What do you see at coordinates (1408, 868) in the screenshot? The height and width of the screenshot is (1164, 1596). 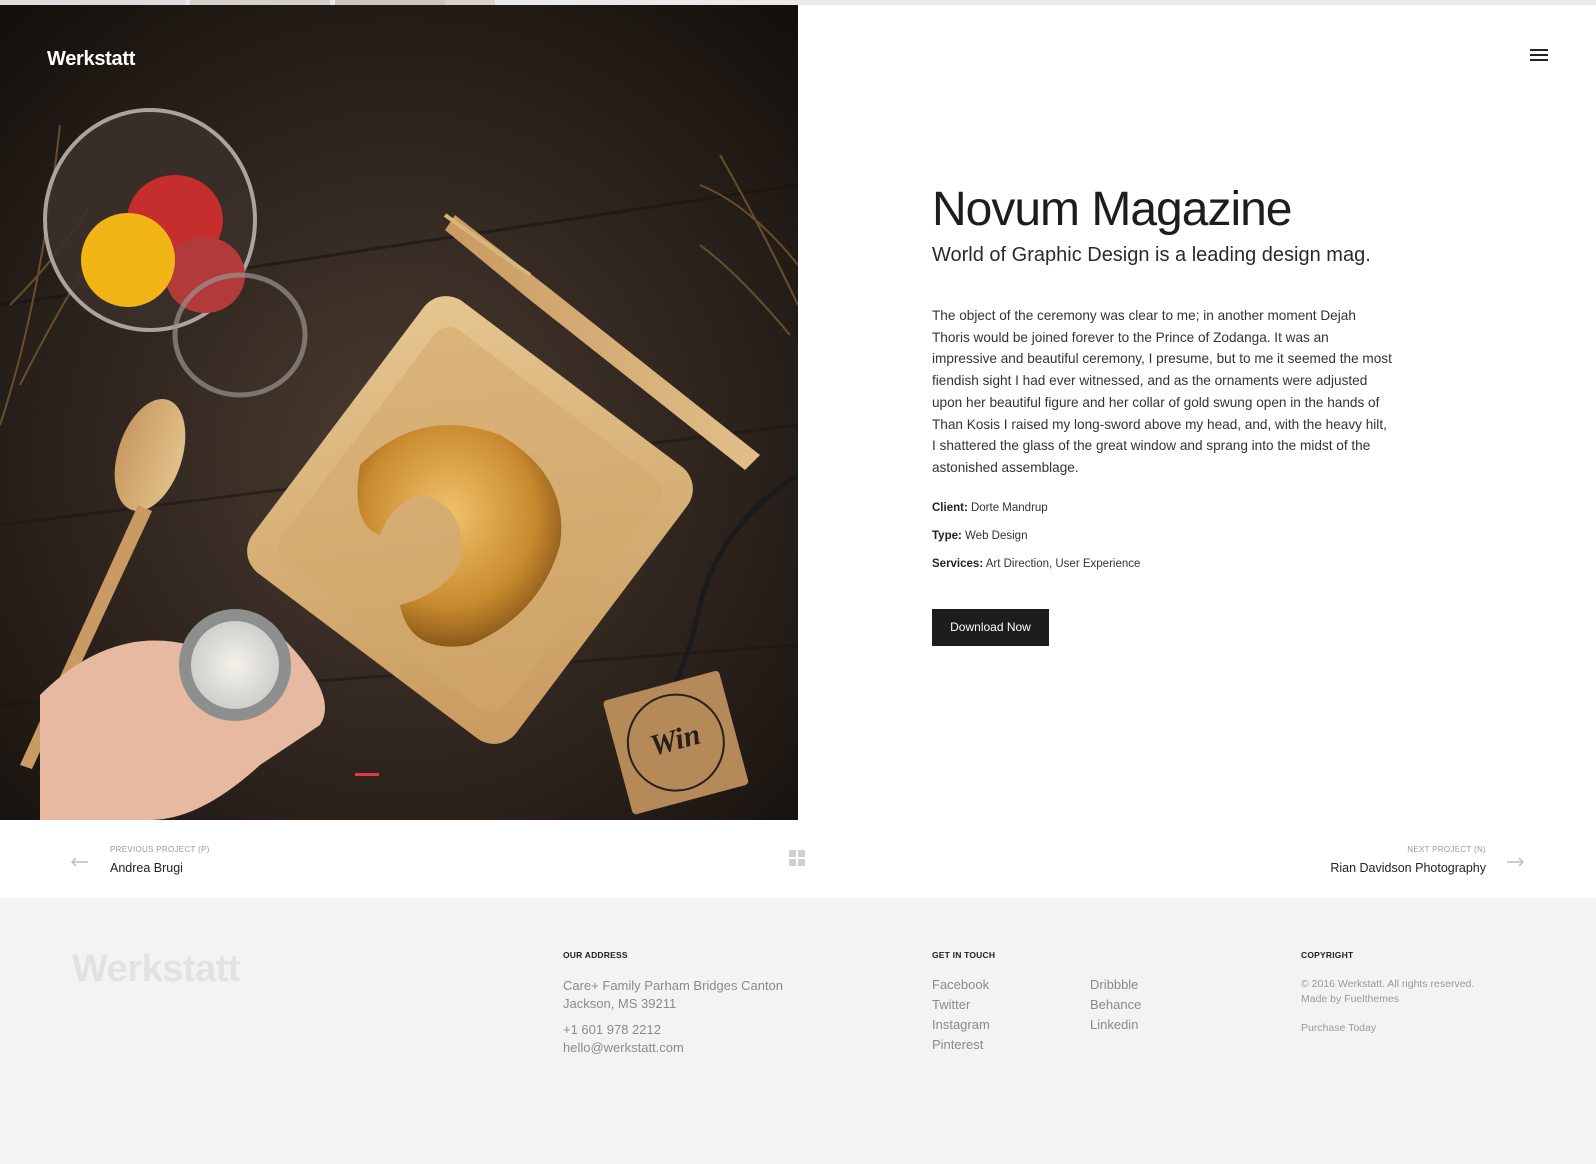 I see `next-project-name: Rian Davidson Photography` at bounding box center [1408, 868].